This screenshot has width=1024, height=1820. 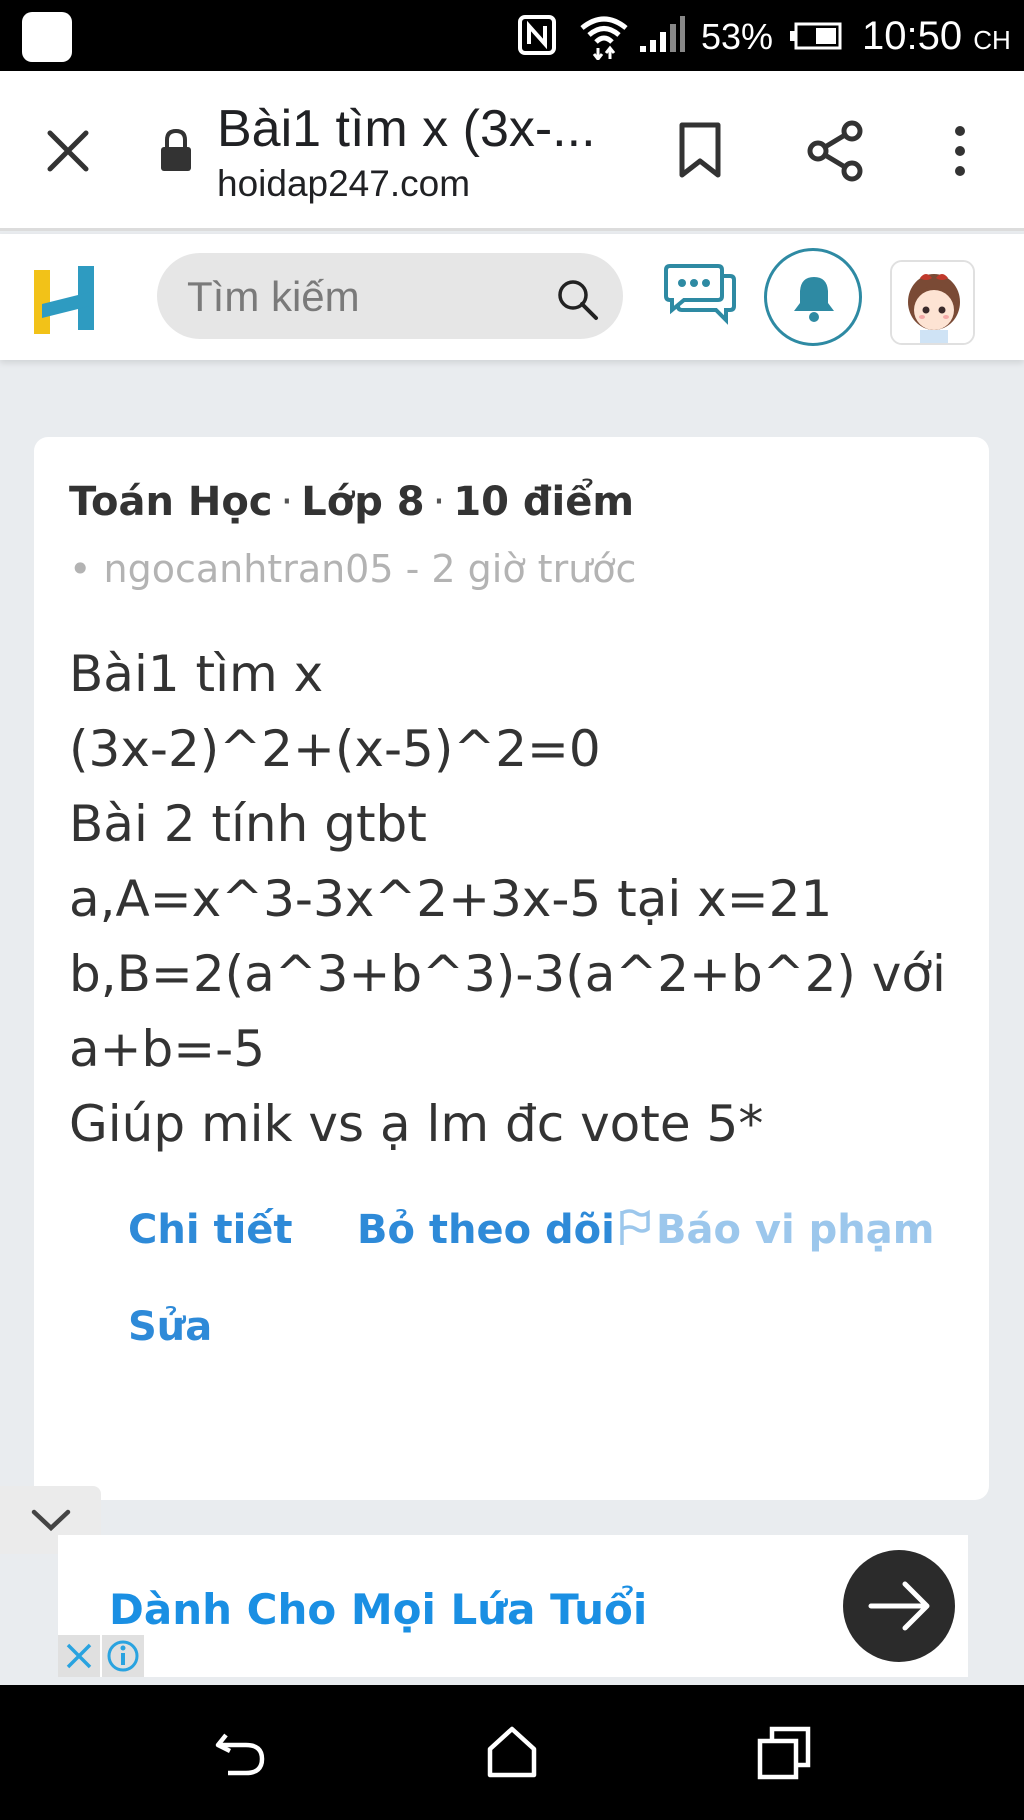 I want to click on arrow-right-icon, so click(x=899, y=1606).